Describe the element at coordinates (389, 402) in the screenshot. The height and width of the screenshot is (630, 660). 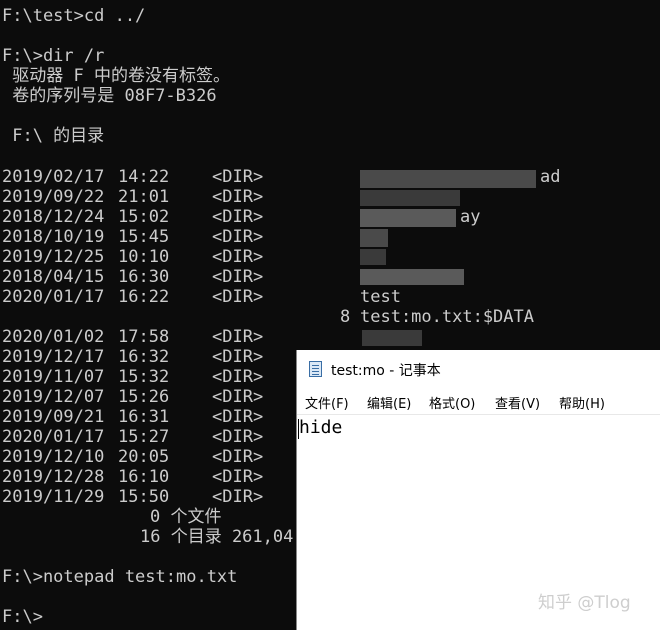
I see `menu-edit: 编辑(E)` at that location.